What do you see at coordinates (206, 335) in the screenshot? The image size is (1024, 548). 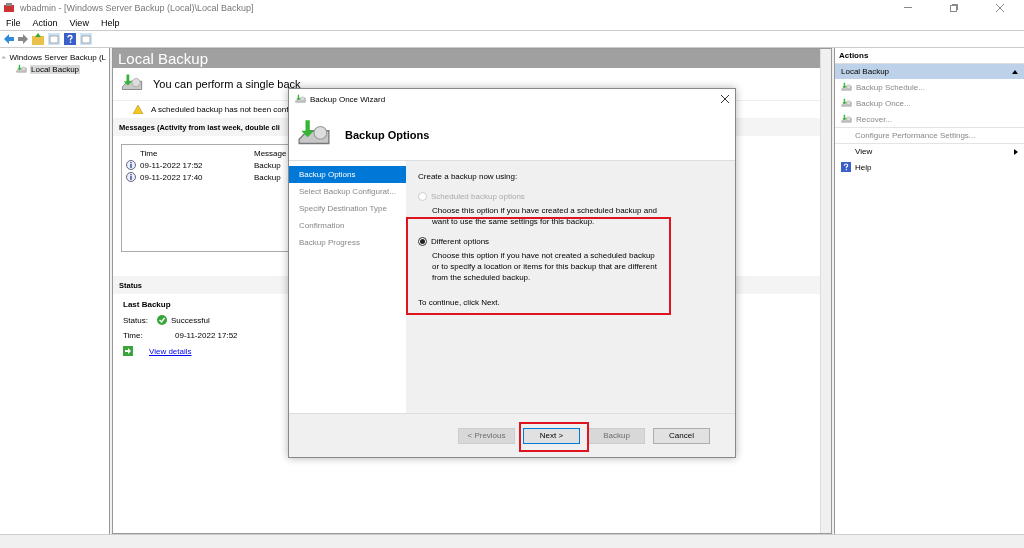 I see `field-value: 09-11-2022 17:52` at bounding box center [206, 335].